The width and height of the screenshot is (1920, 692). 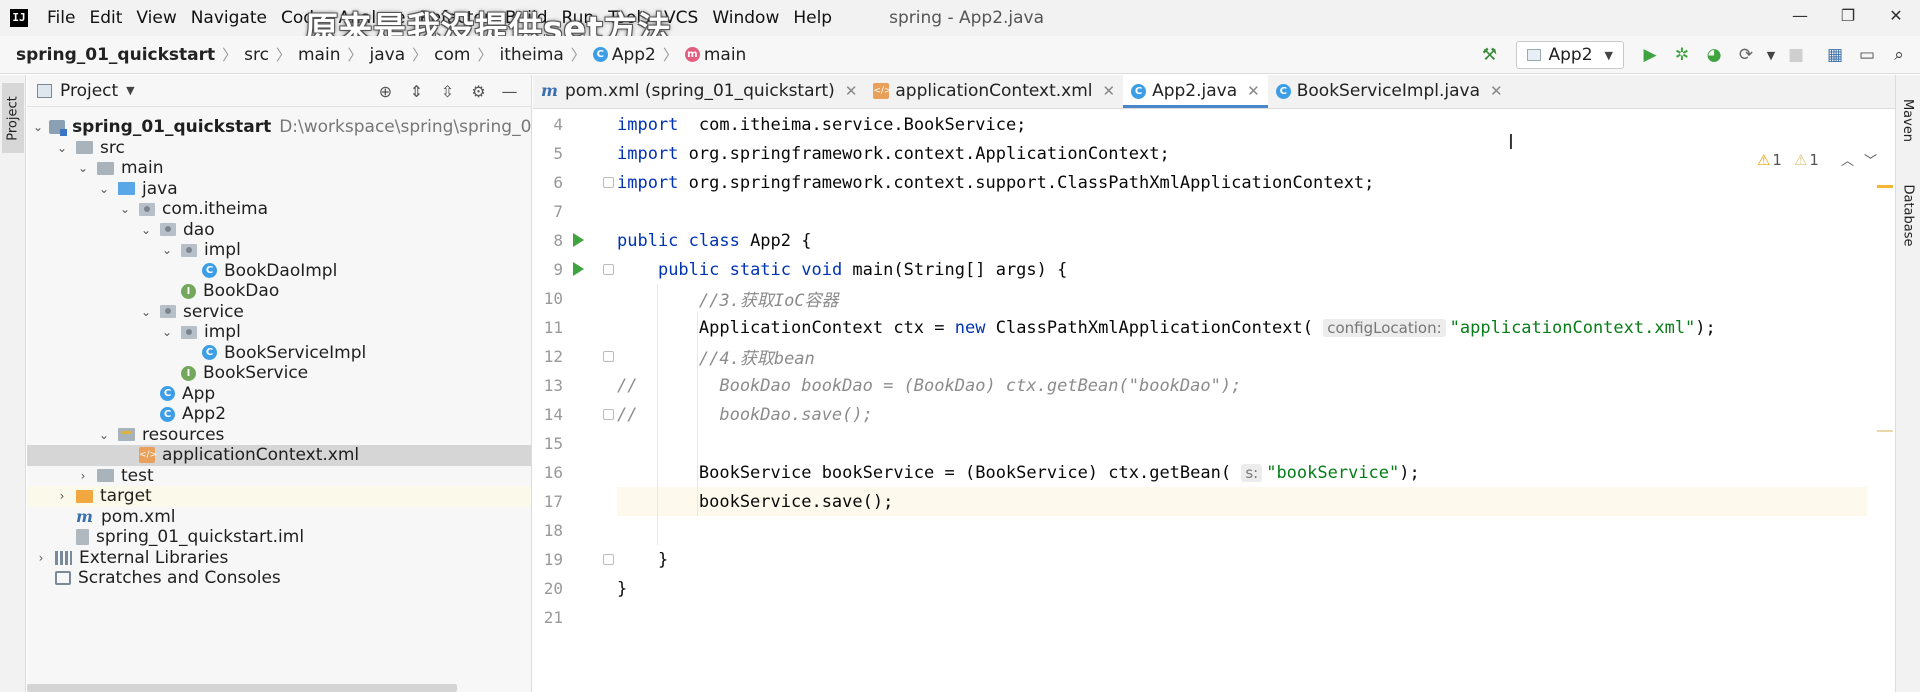 I want to click on maven-tool-button: Maven, so click(x=1908, y=120).